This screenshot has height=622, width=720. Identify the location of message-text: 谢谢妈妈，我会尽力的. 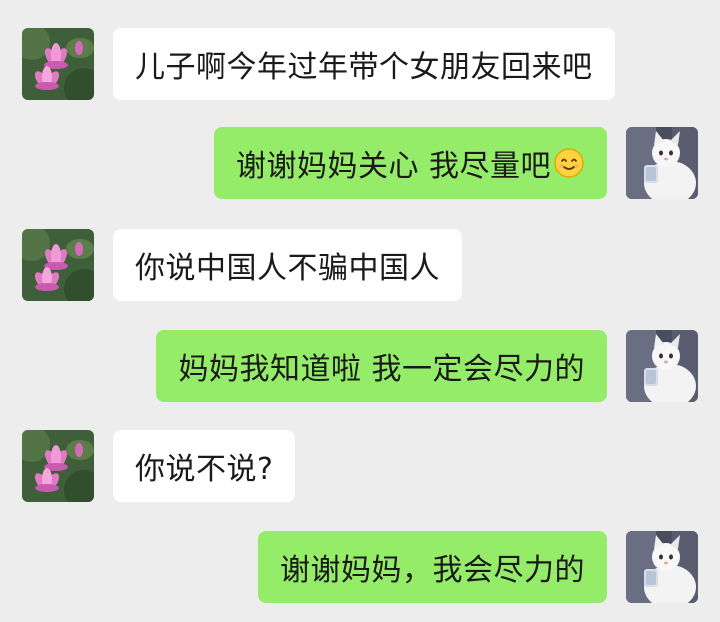
(432, 570).